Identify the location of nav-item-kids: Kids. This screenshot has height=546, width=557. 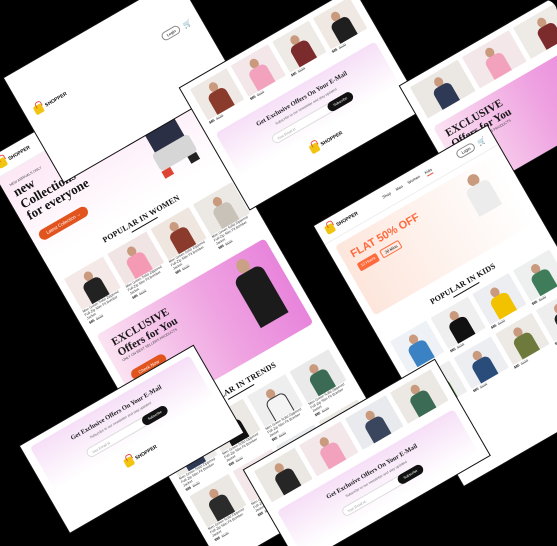
(428, 171).